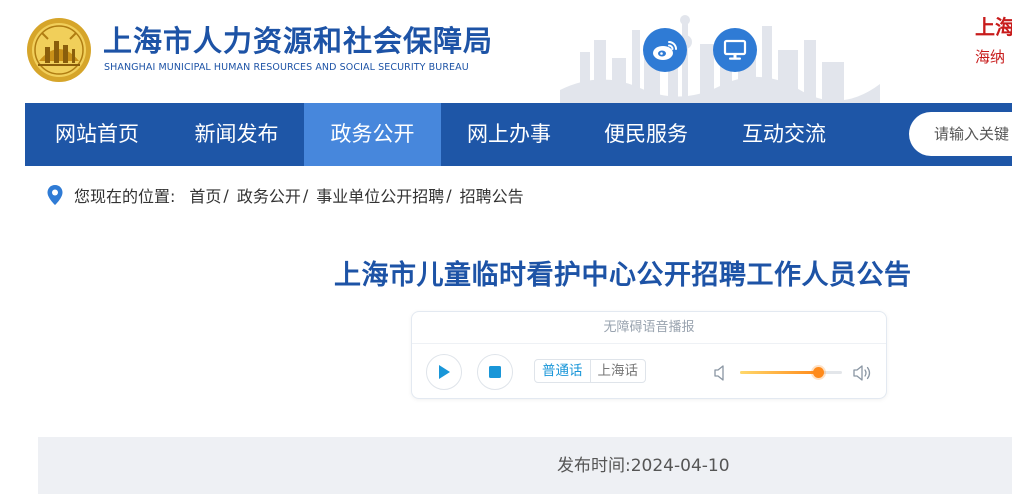 The height and width of the screenshot is (494, 1012). I want to click on breadcrumb-recruitment: 事业单位公开招聘, so click(380, 195).